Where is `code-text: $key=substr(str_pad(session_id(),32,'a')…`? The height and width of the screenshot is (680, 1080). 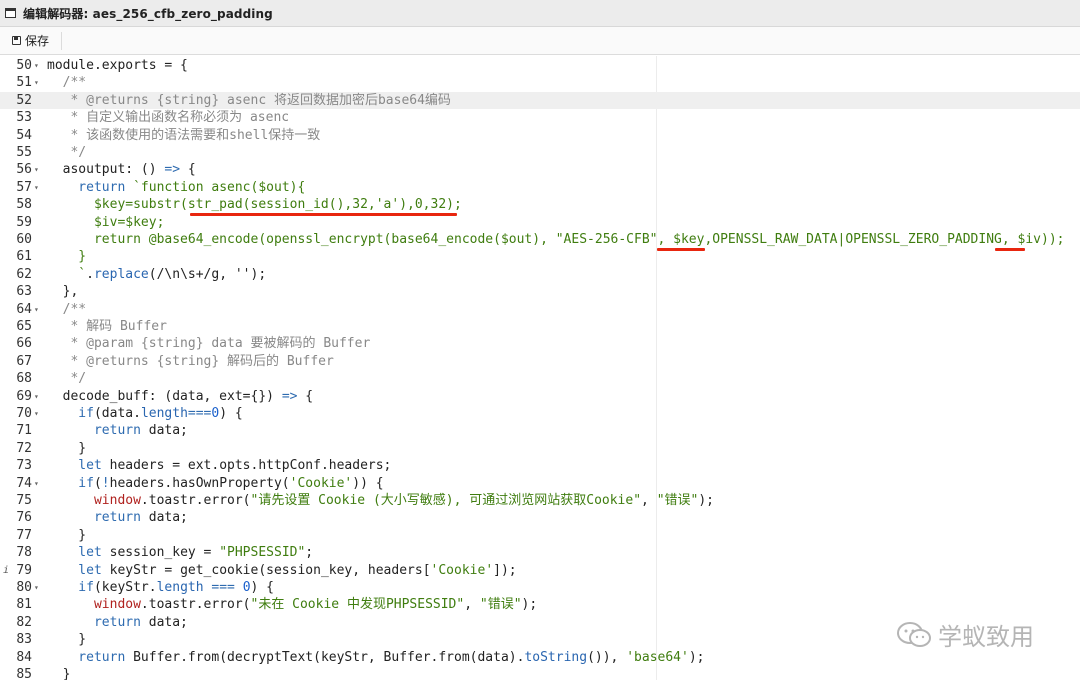
code-text: $key=substr(str_pad(session_id(),32,'a')… is located at coordinates (254, 205).